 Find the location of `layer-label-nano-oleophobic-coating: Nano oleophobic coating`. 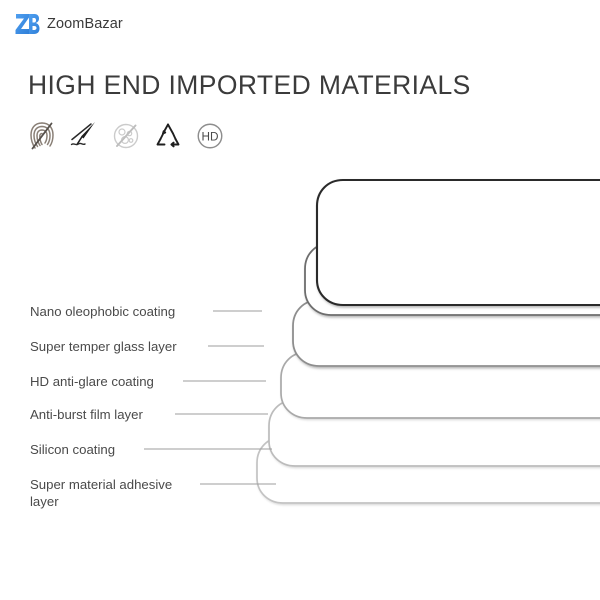

layer-label-nano-oleophobic-coating: Nano oleophobic coating is located at coordinates (103, 311).